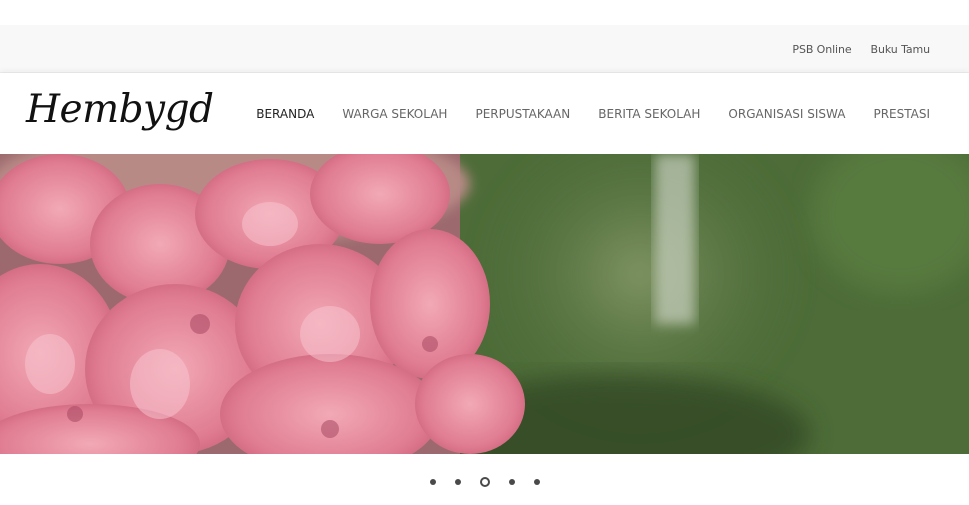 This screenshot has width=969, height=505. What do you see at coordinates (901, 49) in the screenshot?
I see `buku-tamu-link: Buku Tamu` at bounding box center [901, 49].